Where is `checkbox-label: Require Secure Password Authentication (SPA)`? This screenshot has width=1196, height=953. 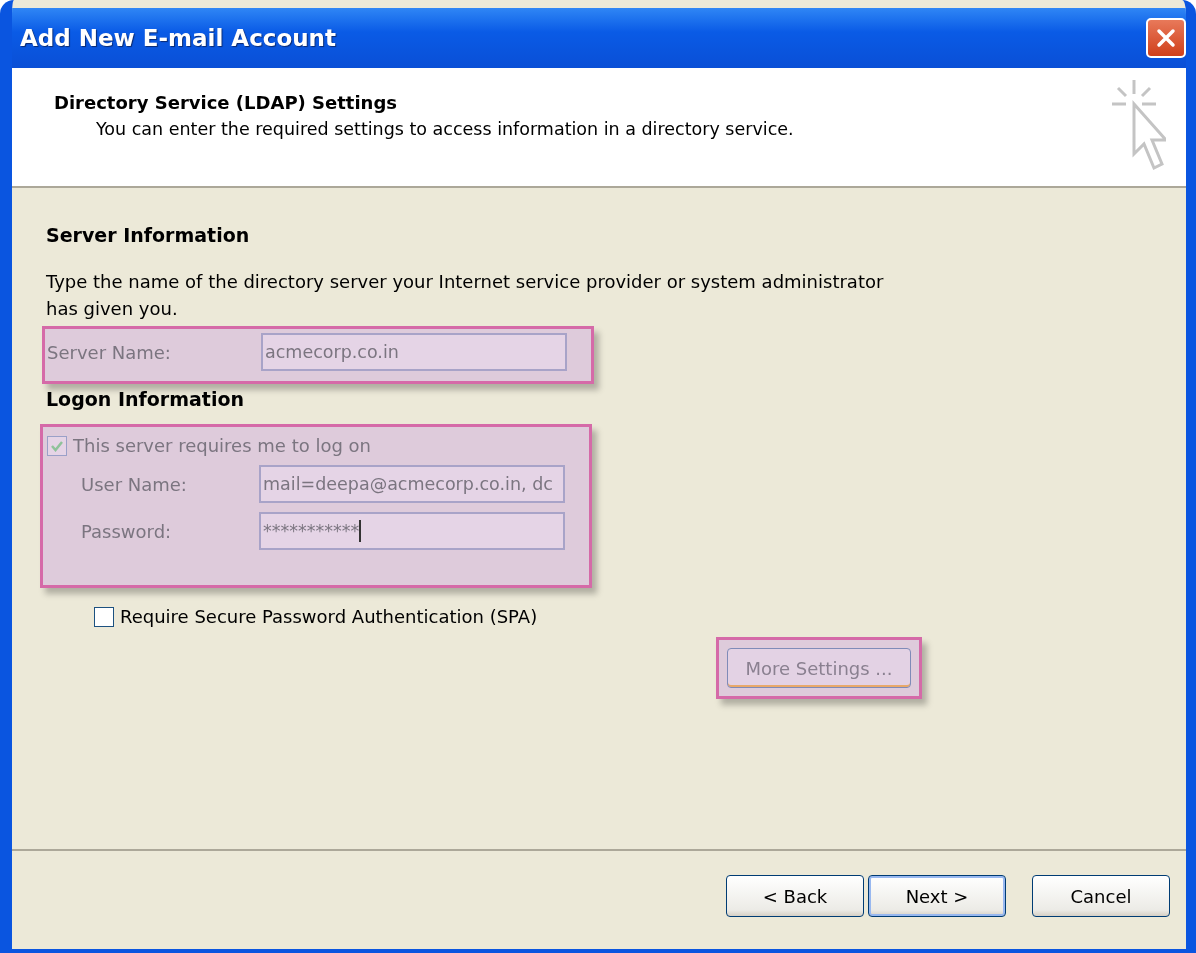 checkbox-label: Require Secure Password Authentication (SPA) is located at coordinates (329, 616).